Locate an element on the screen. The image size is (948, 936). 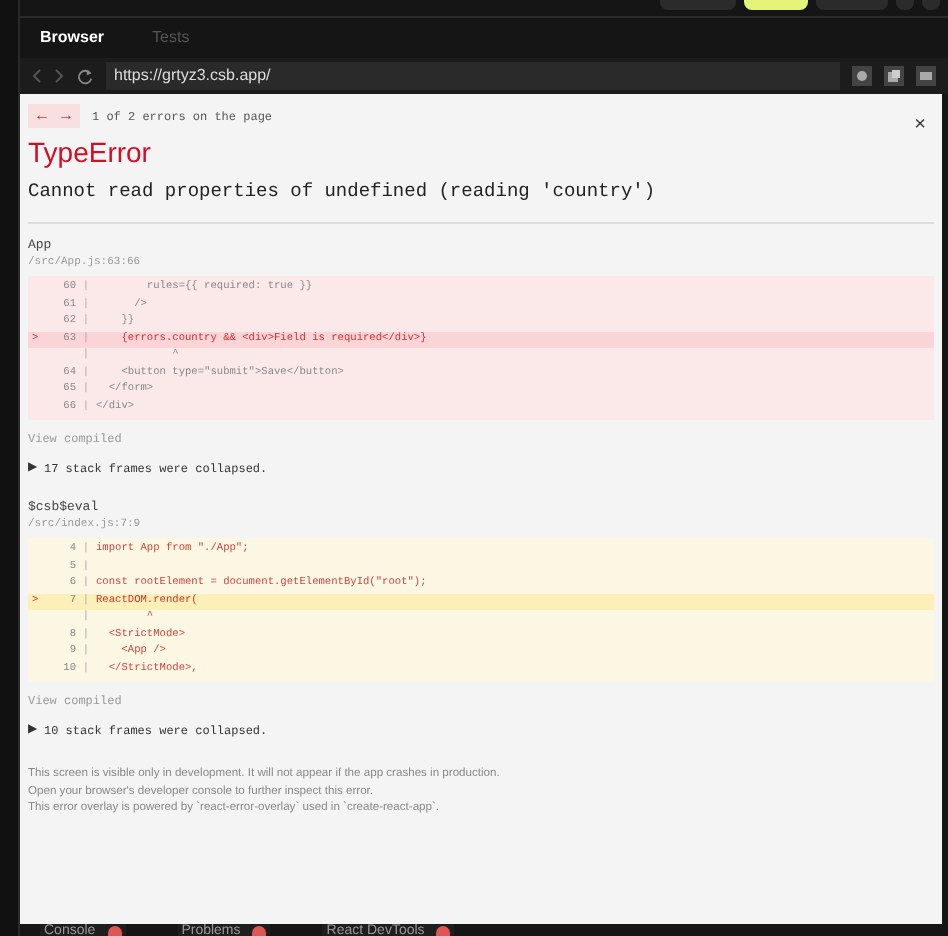
previous-error-link: ← is located at coordinates (42, 116).